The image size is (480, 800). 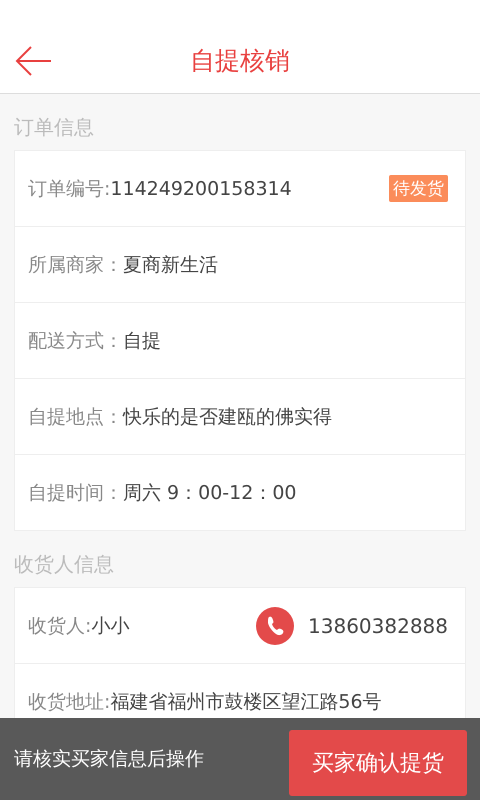 What do you see at coordinates (275, 625) in the screenshot?
I see `phone-icon` at bounding box center [275, 625].